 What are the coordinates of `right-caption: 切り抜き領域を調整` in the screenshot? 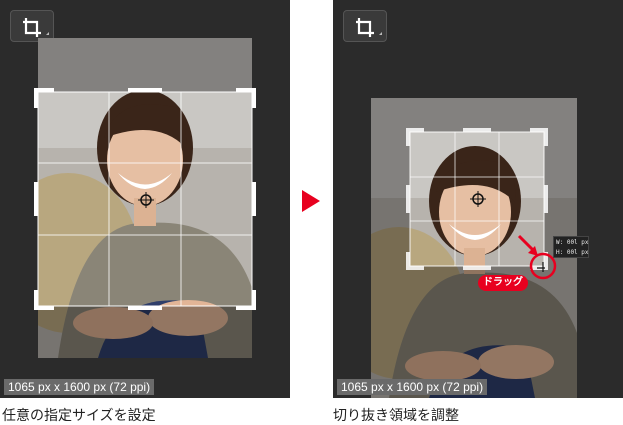 It's located at (396, 416).